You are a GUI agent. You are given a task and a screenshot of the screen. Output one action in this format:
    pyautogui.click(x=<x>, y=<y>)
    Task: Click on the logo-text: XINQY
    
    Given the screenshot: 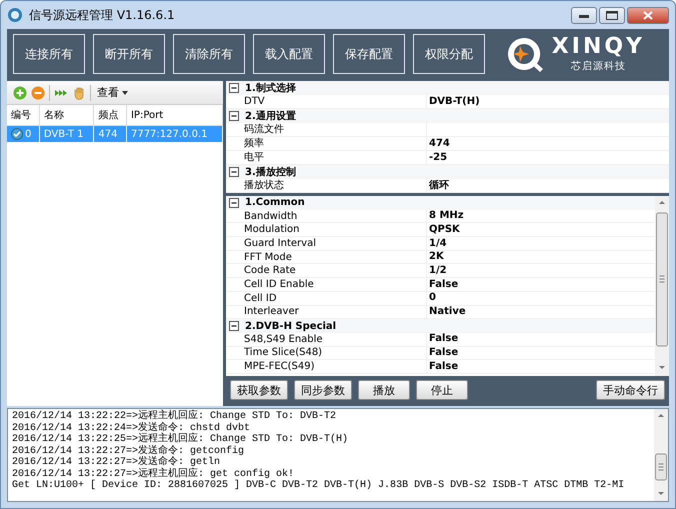 What is the action you would take?
    pyautogui.click(x=598, y=47)
    